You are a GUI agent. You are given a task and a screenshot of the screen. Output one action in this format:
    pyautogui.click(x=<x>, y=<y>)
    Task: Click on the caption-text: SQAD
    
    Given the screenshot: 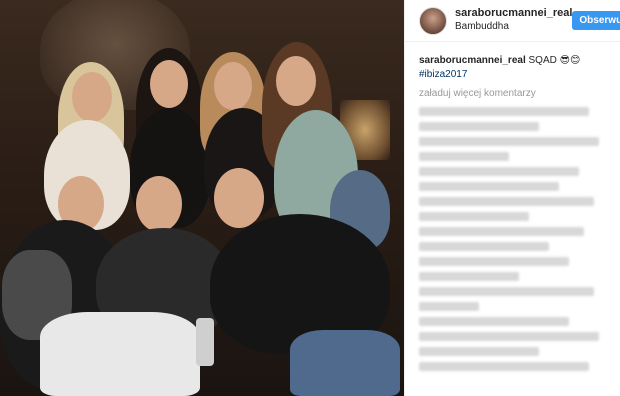 What is the action you would take?
    pyautogui.click(x=542, y=60)
    